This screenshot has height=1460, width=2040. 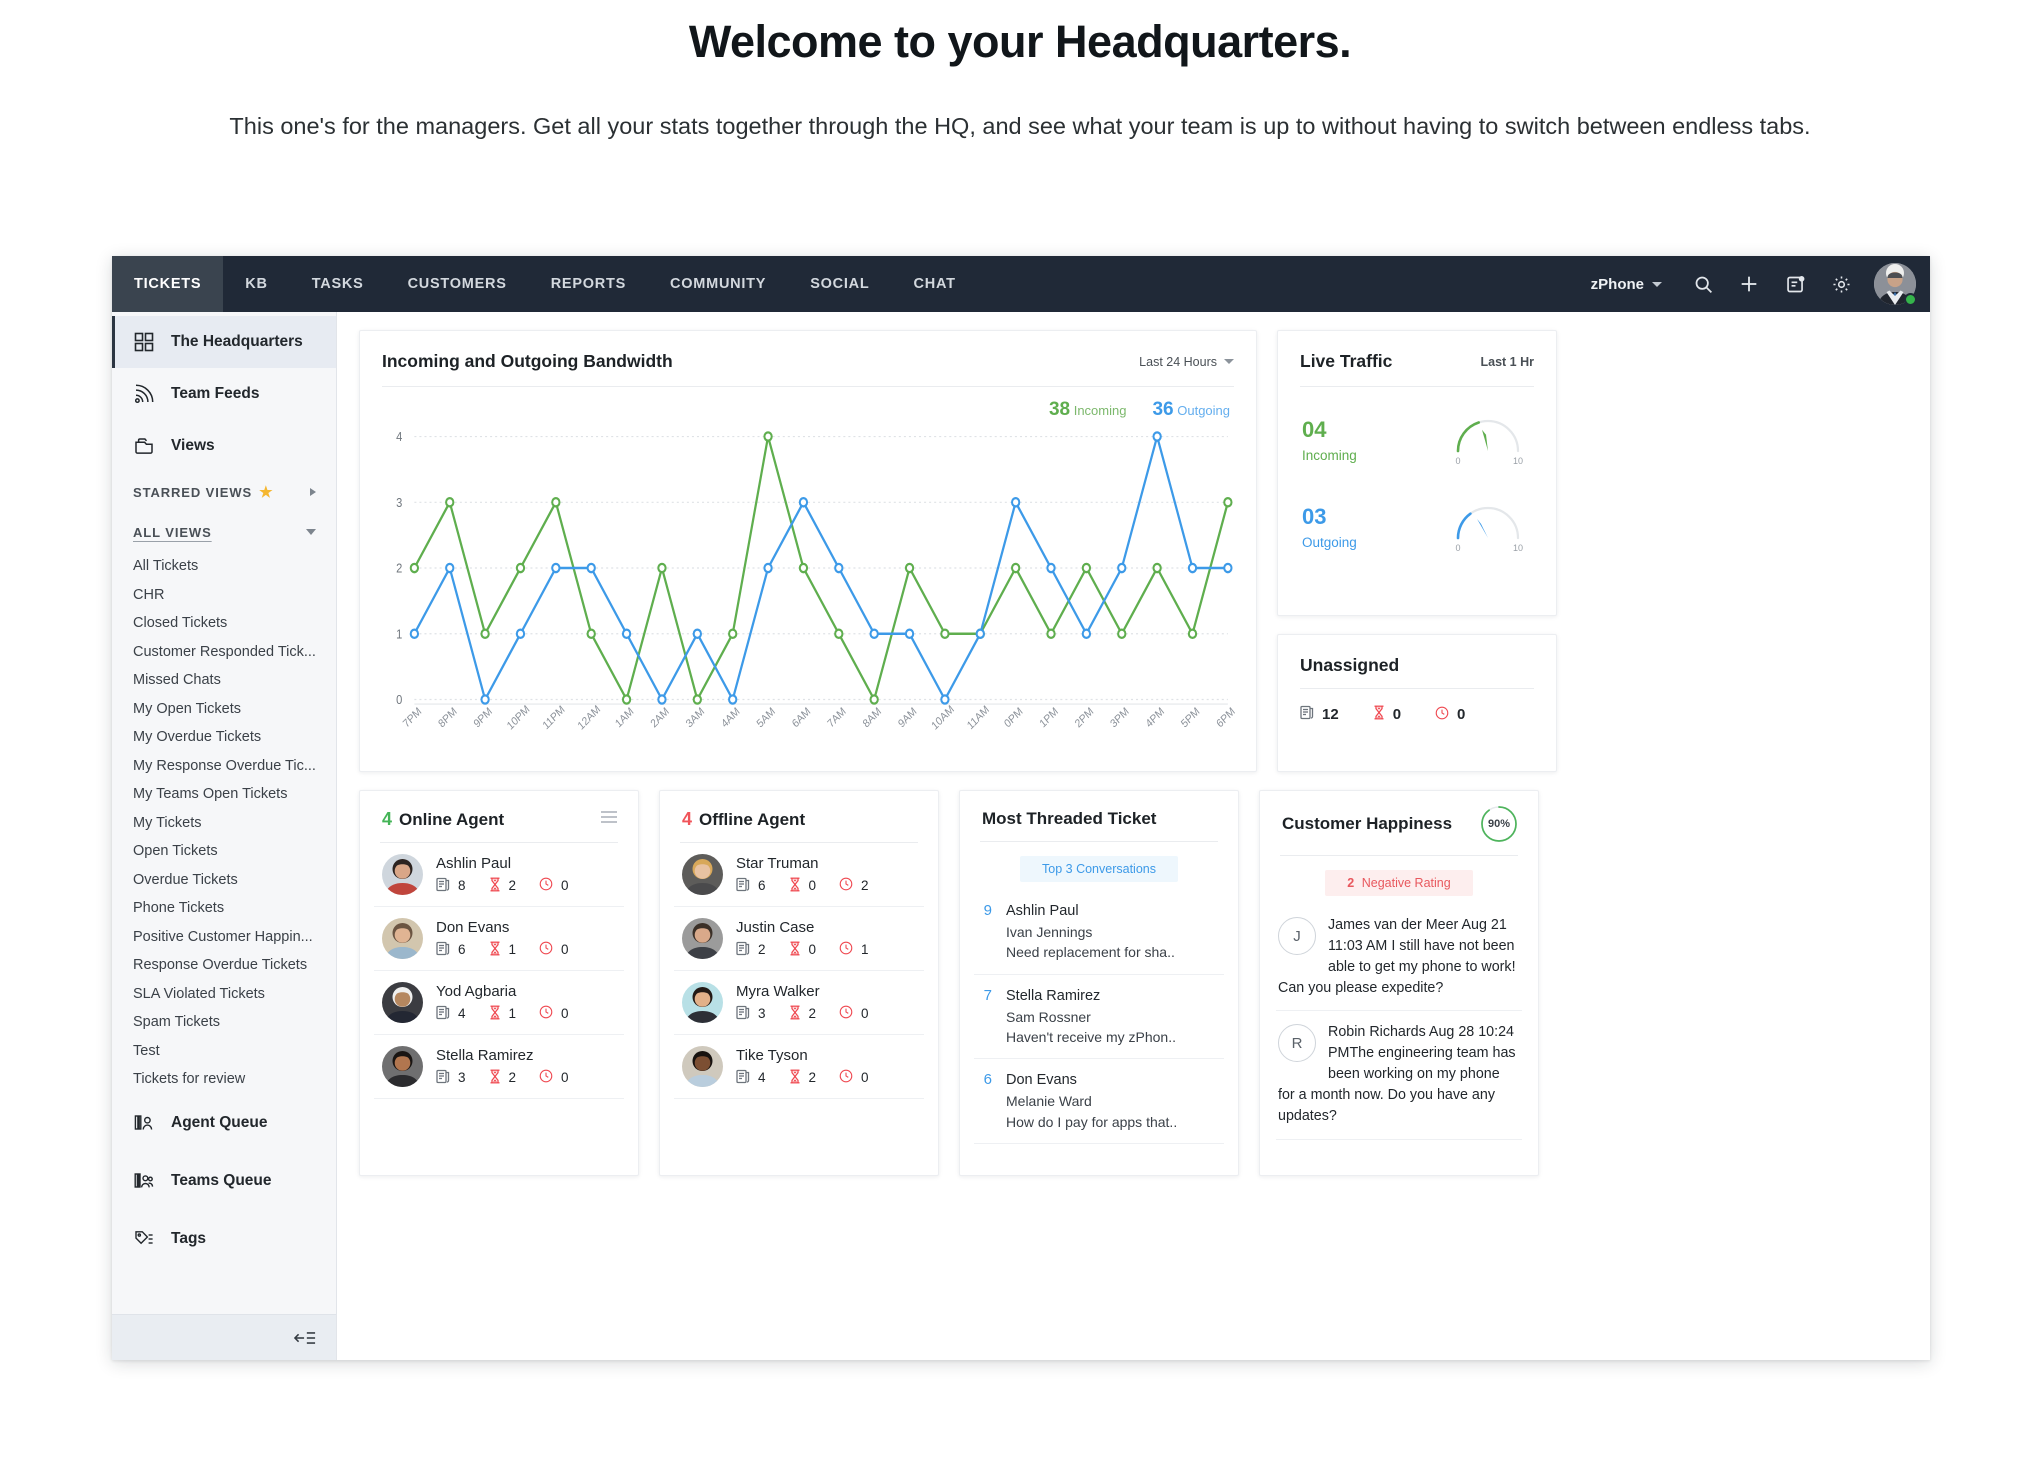 I want to click on agent-info: Myra Walker 3 2 0, so click(x=802, y=1003).